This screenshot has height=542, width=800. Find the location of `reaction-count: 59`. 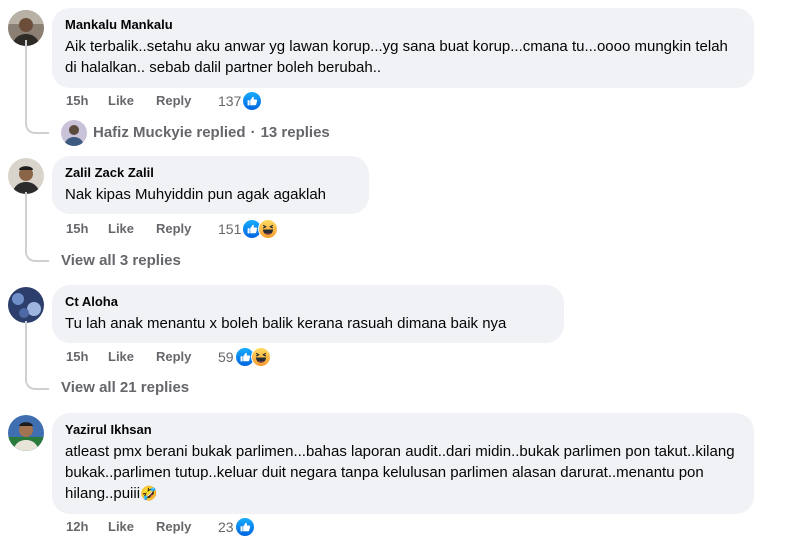

reaction-count: 59 is located at coordinates (226, 357).